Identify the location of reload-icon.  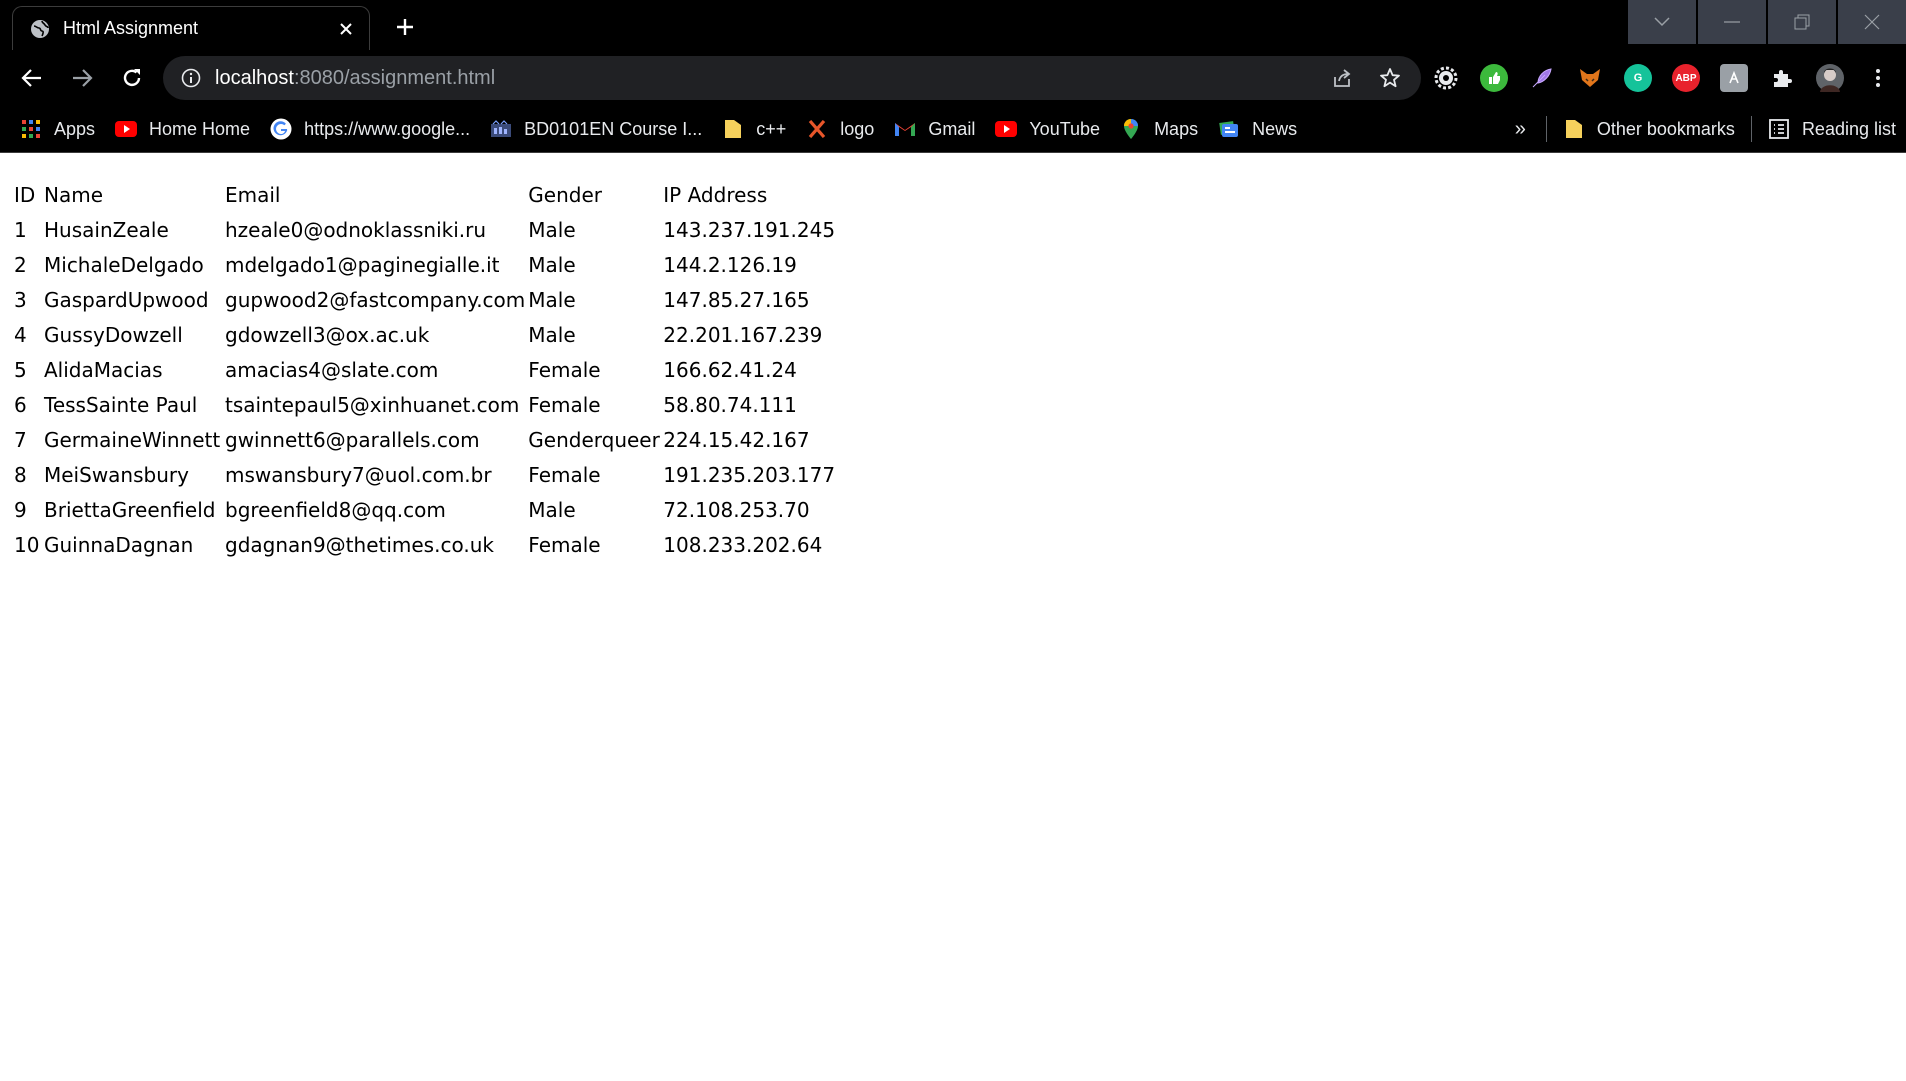
(132, 78).